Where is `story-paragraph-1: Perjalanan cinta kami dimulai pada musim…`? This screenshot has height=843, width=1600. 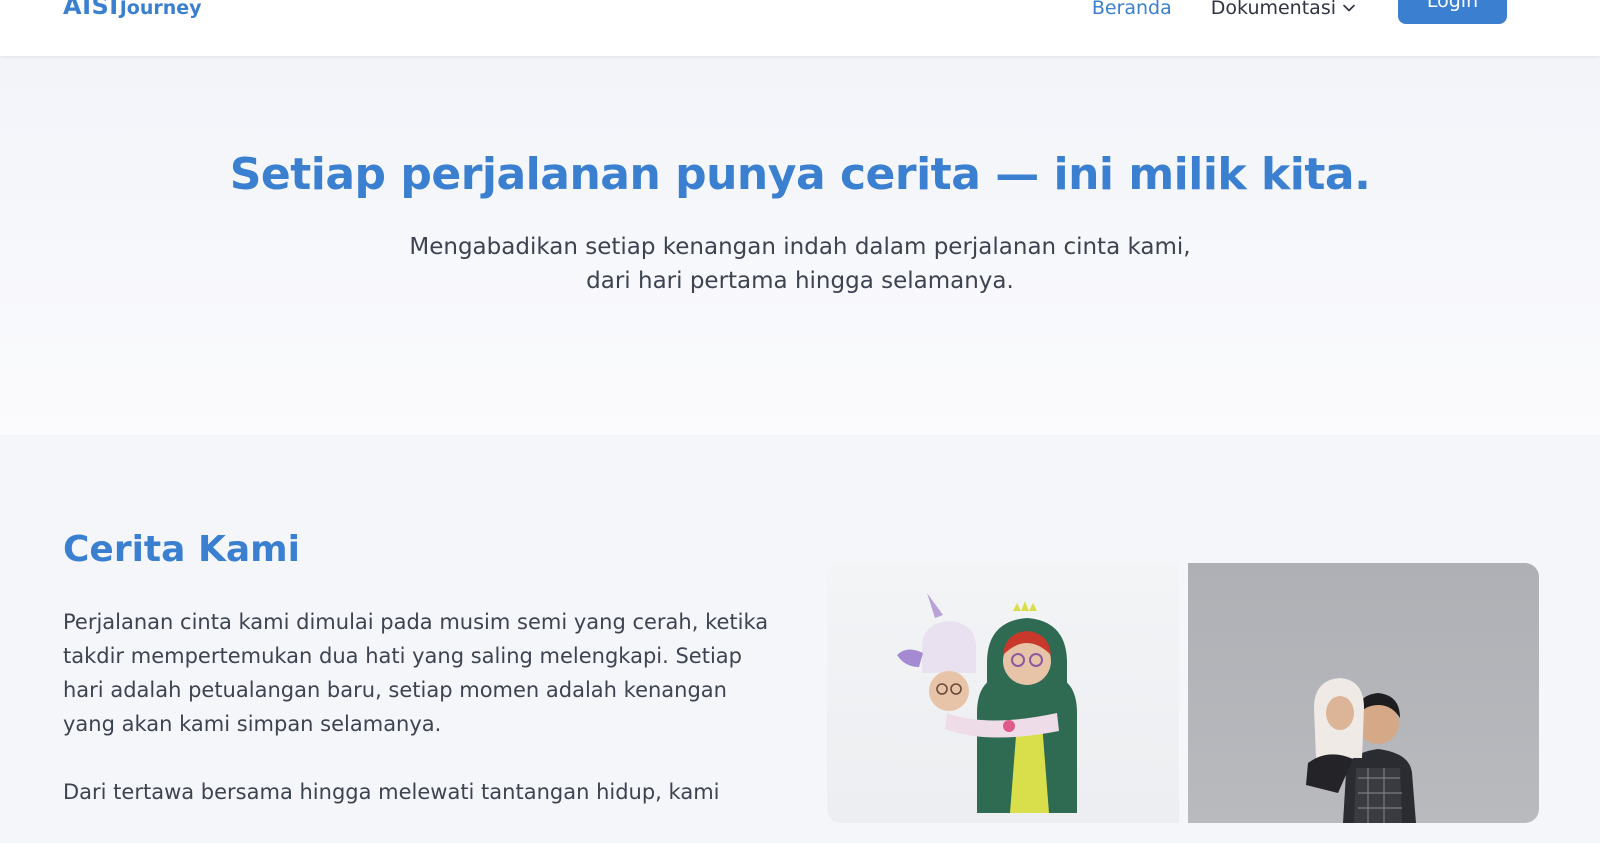
story-paragraph-1: Perjalanan cinta kami dimulai pada musim… is located at coordinates (416, 673).